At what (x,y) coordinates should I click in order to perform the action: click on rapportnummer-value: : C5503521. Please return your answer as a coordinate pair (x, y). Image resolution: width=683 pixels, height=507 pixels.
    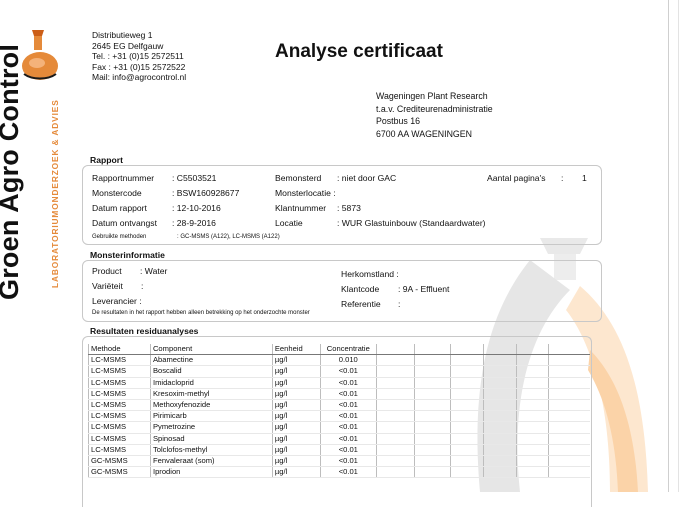
    Looking at the image, I should click on (194, 178).